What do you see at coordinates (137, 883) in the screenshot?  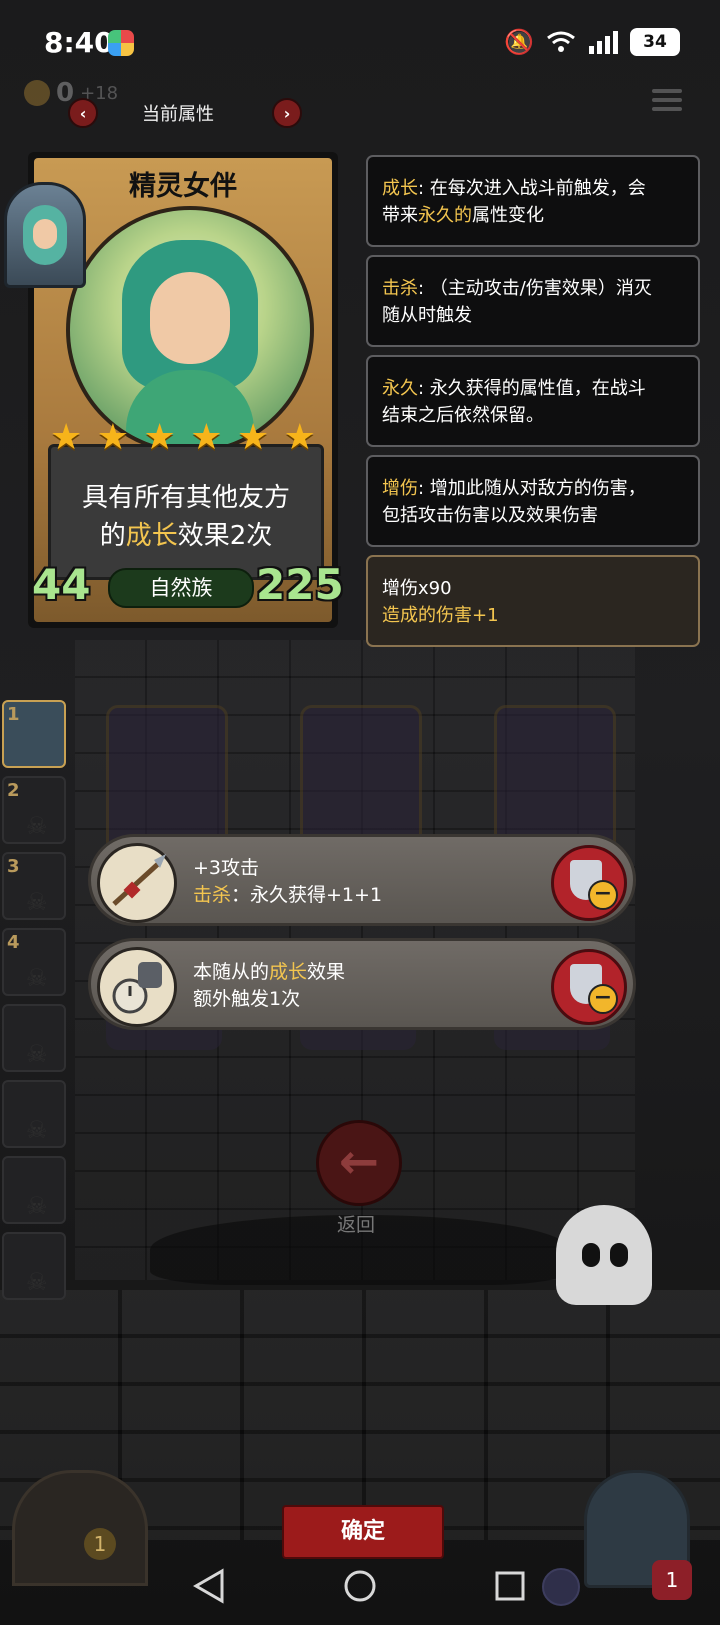 I see `spear-icon` at bounding box center [137, 883].